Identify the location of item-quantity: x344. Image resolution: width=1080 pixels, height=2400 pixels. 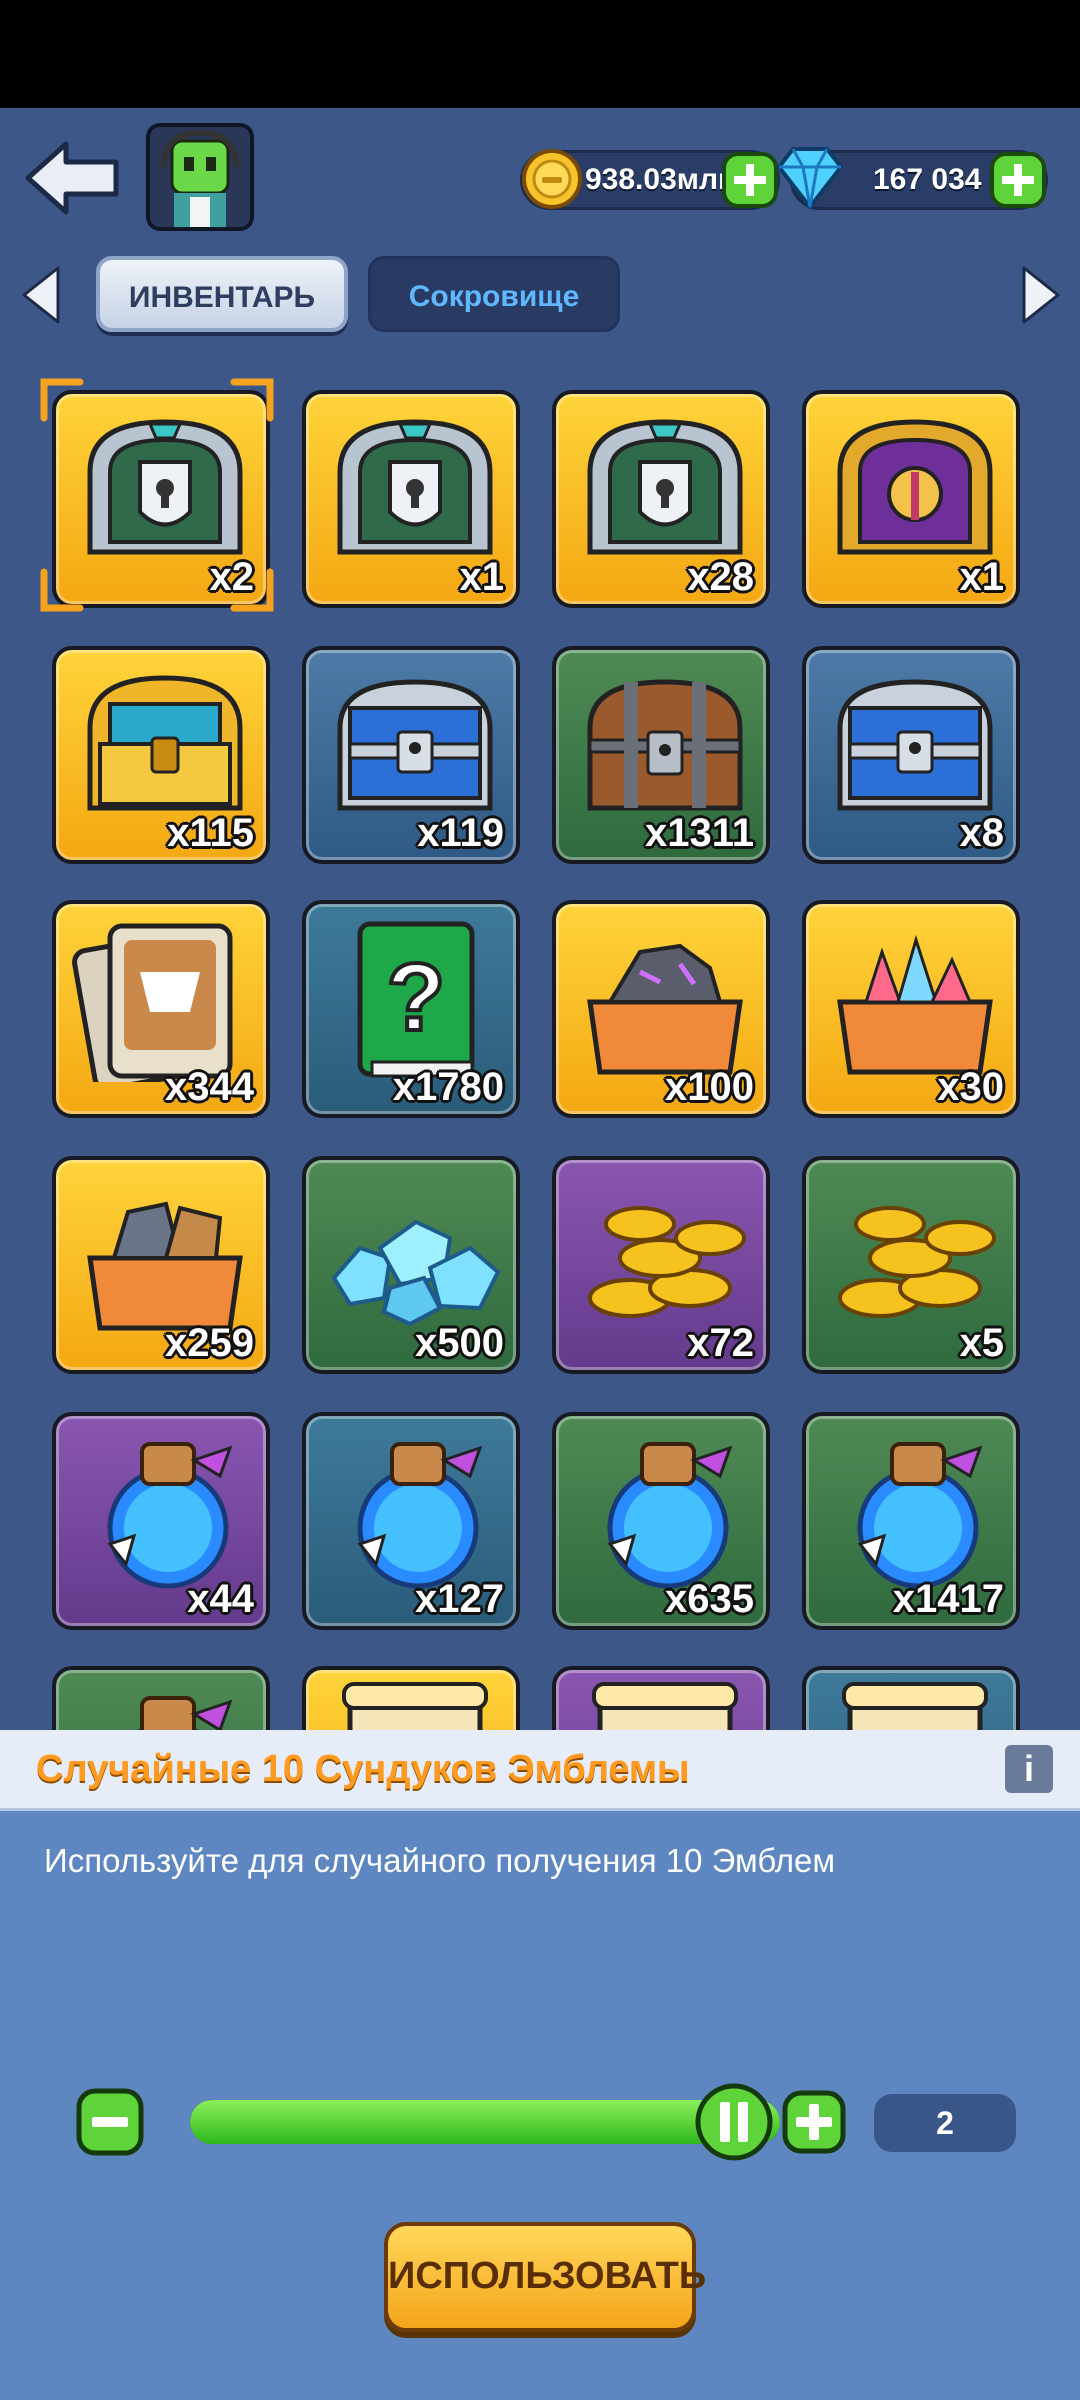
(209, 1087).